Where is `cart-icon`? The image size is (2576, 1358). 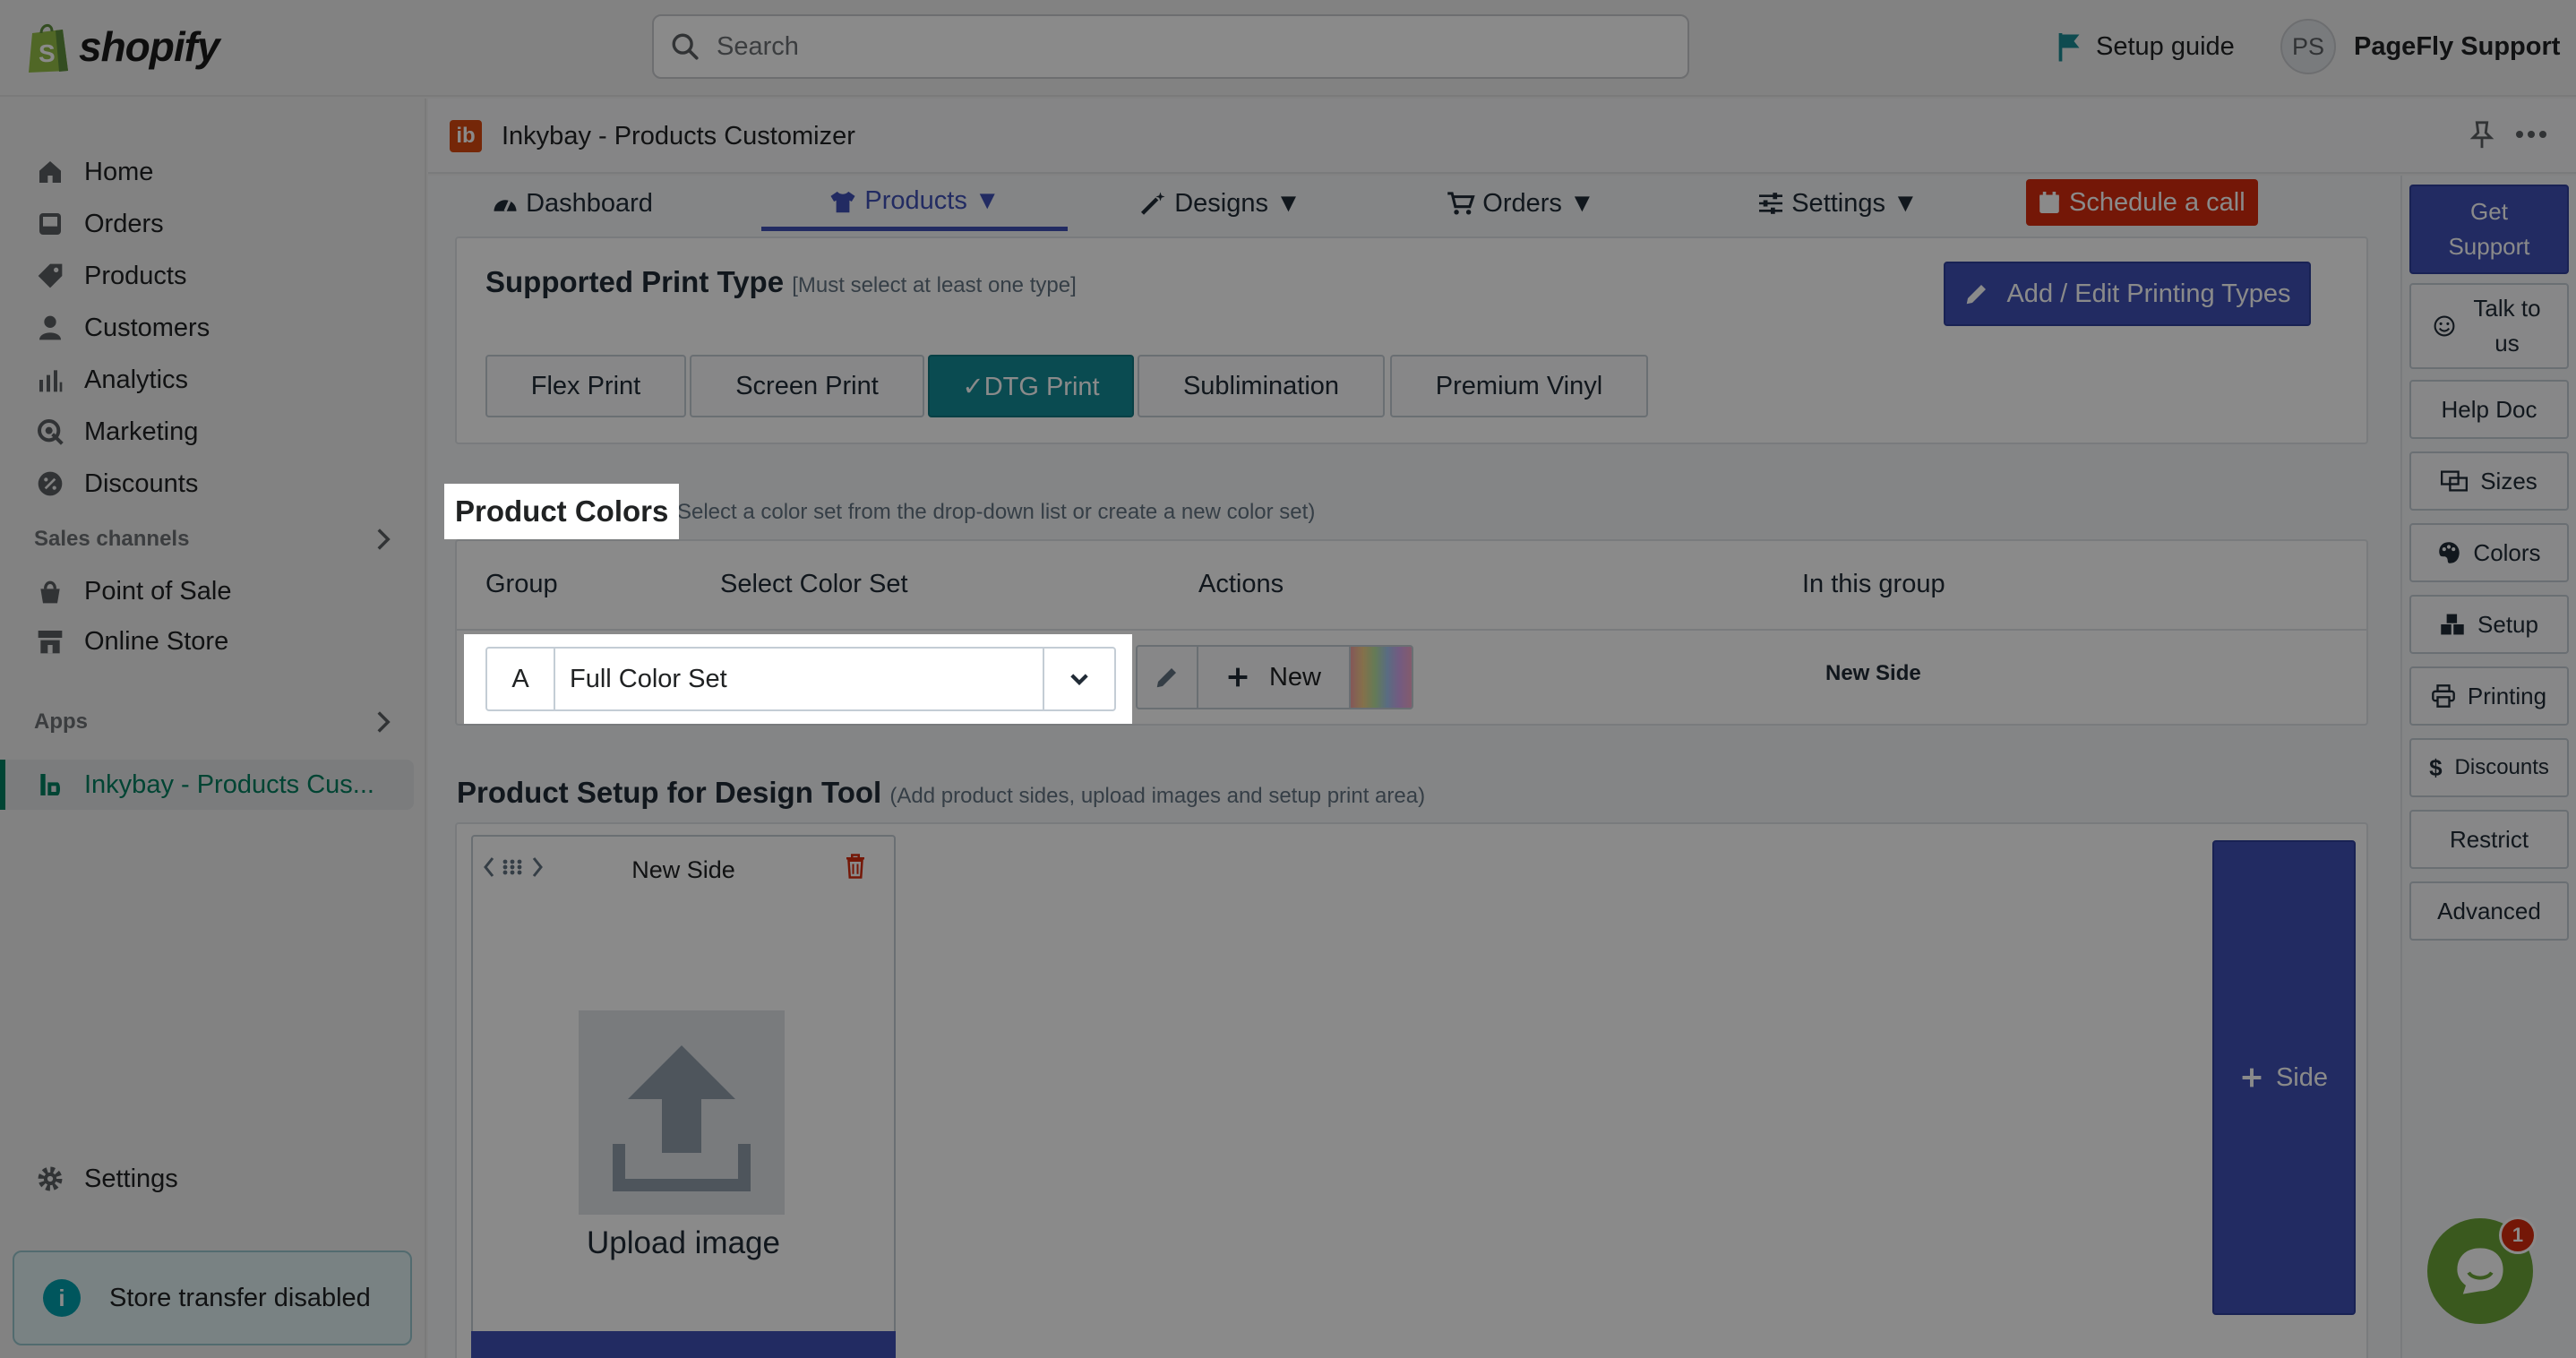 cart-icon is located at coordinates (1461, 203).